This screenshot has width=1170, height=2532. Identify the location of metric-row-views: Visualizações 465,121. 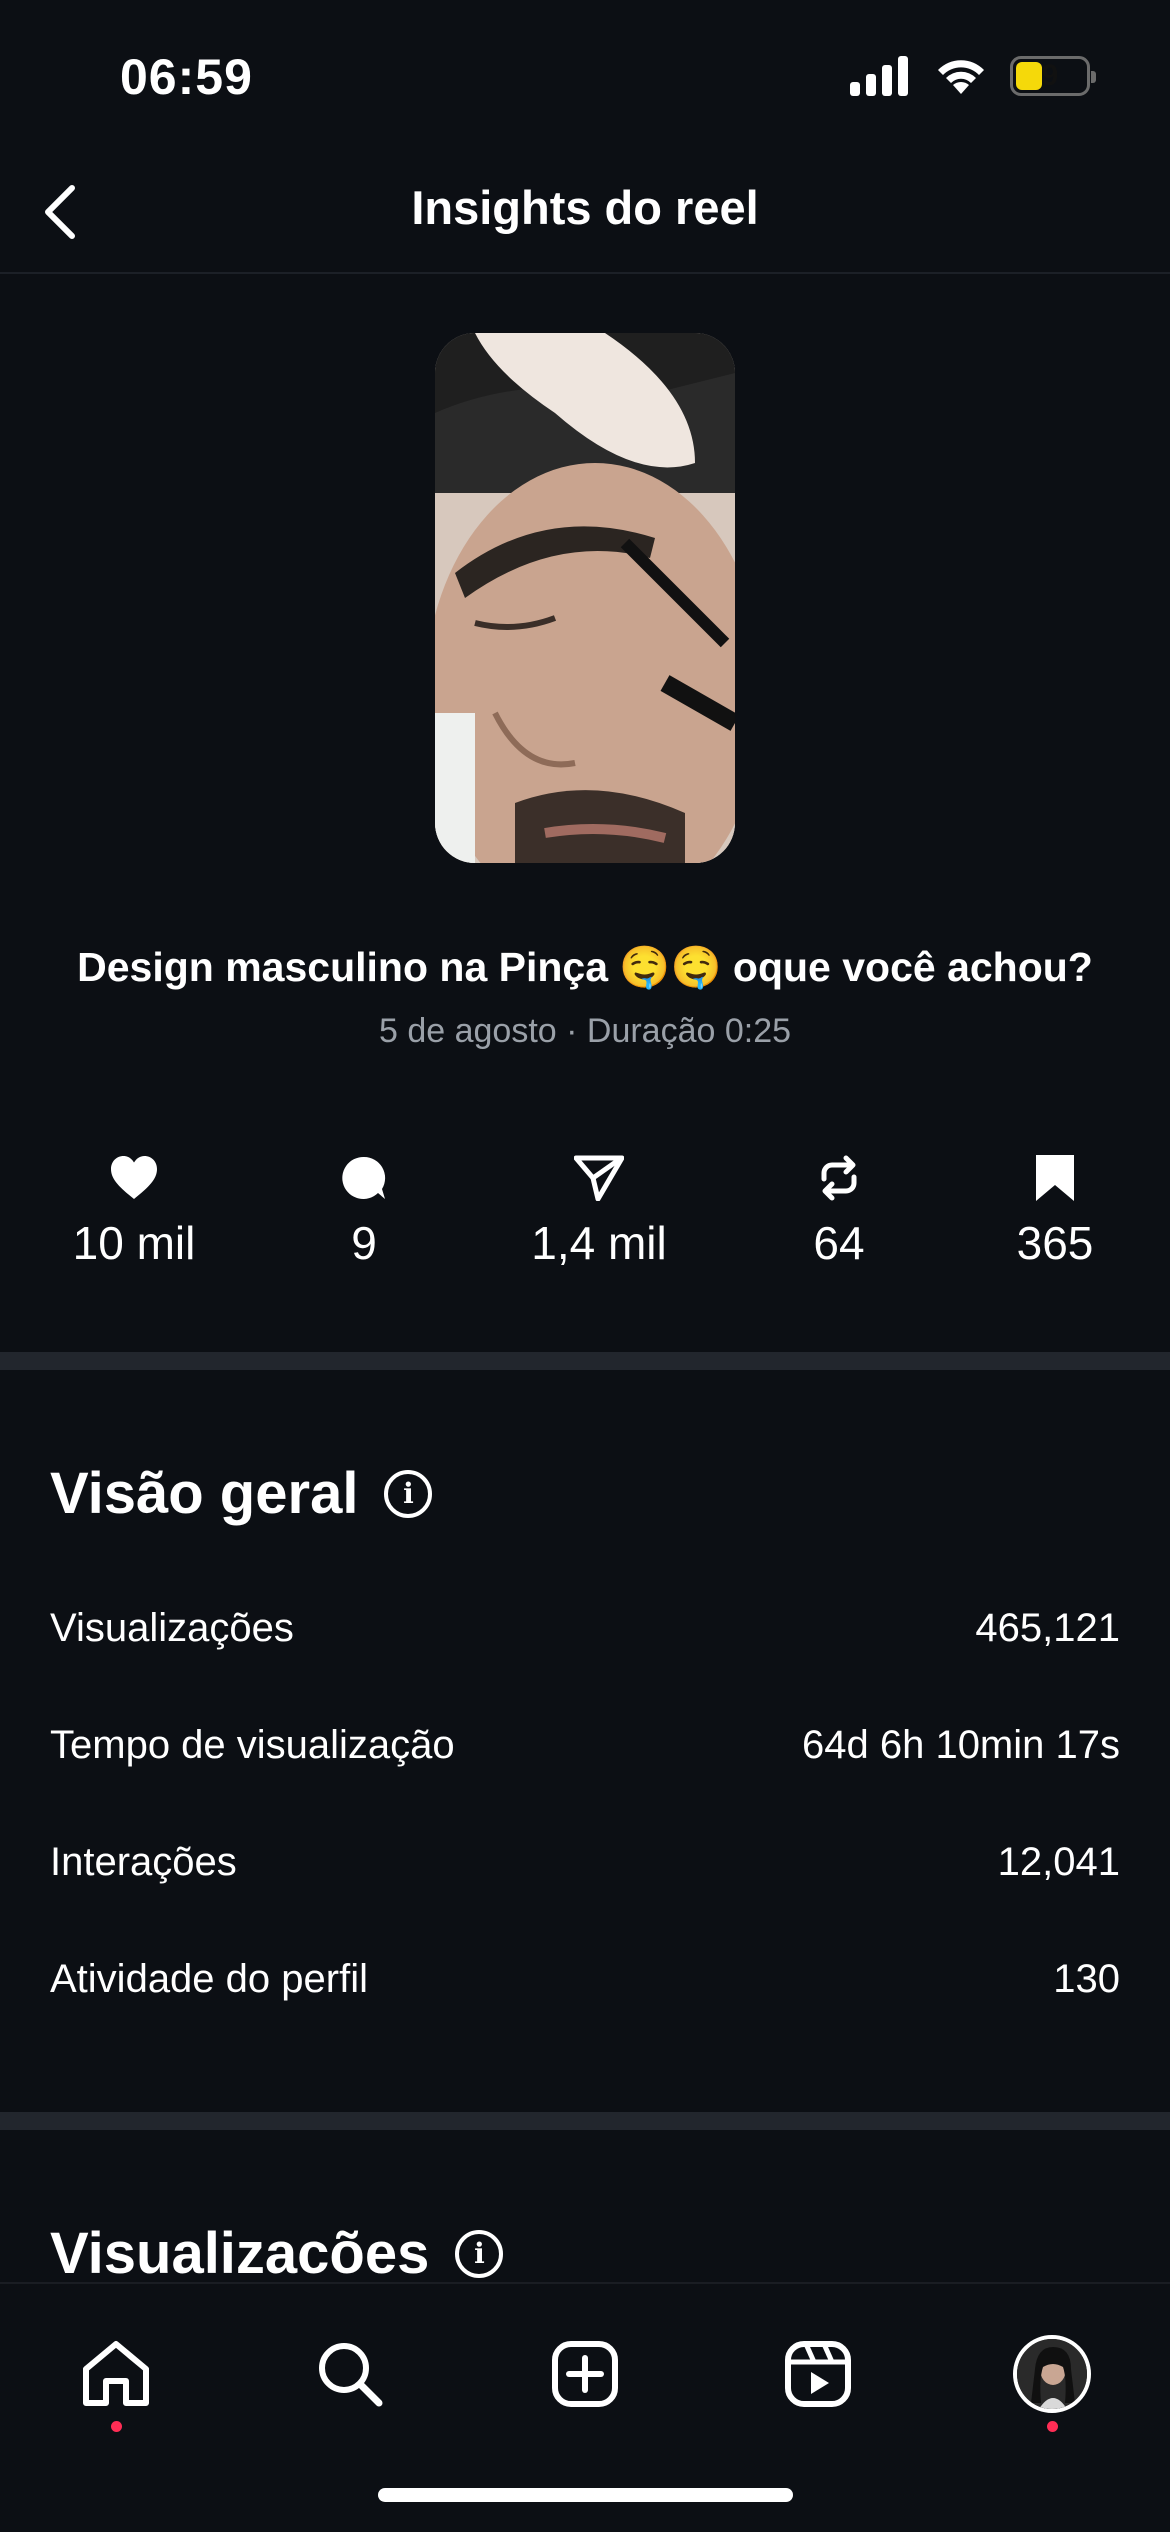
(585, 1628).